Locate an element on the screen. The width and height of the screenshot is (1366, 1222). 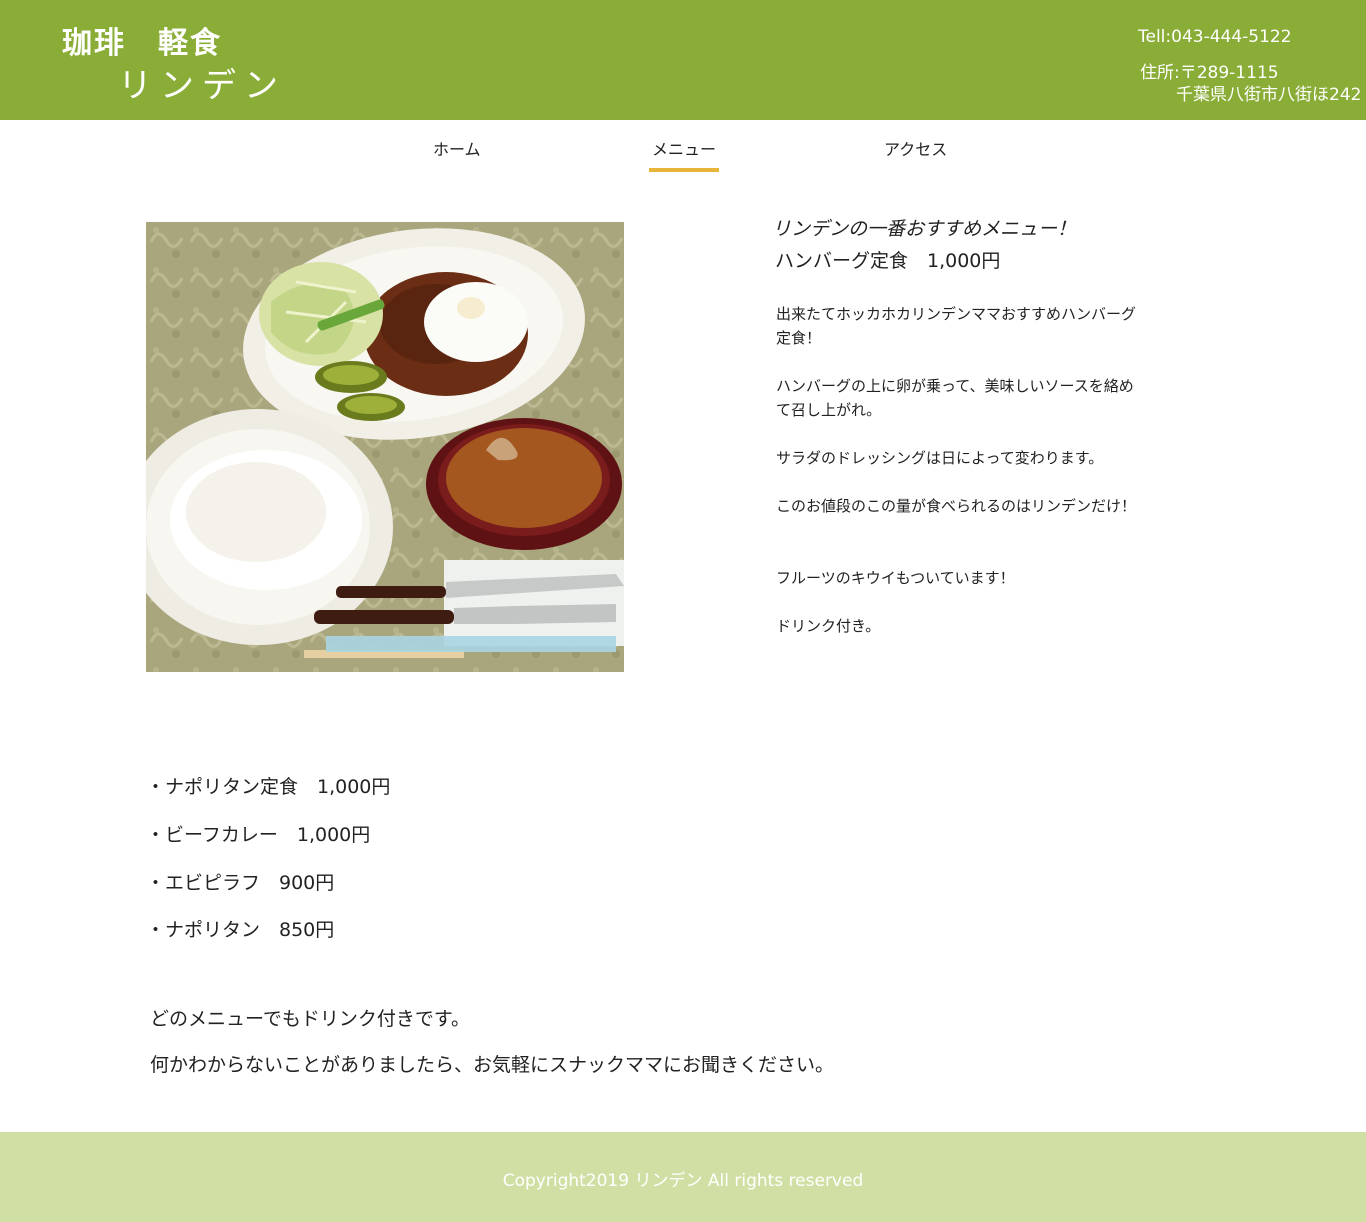
featured-paragraph: フルーツのキウイもついています！ is located at coordinates (895, 578).